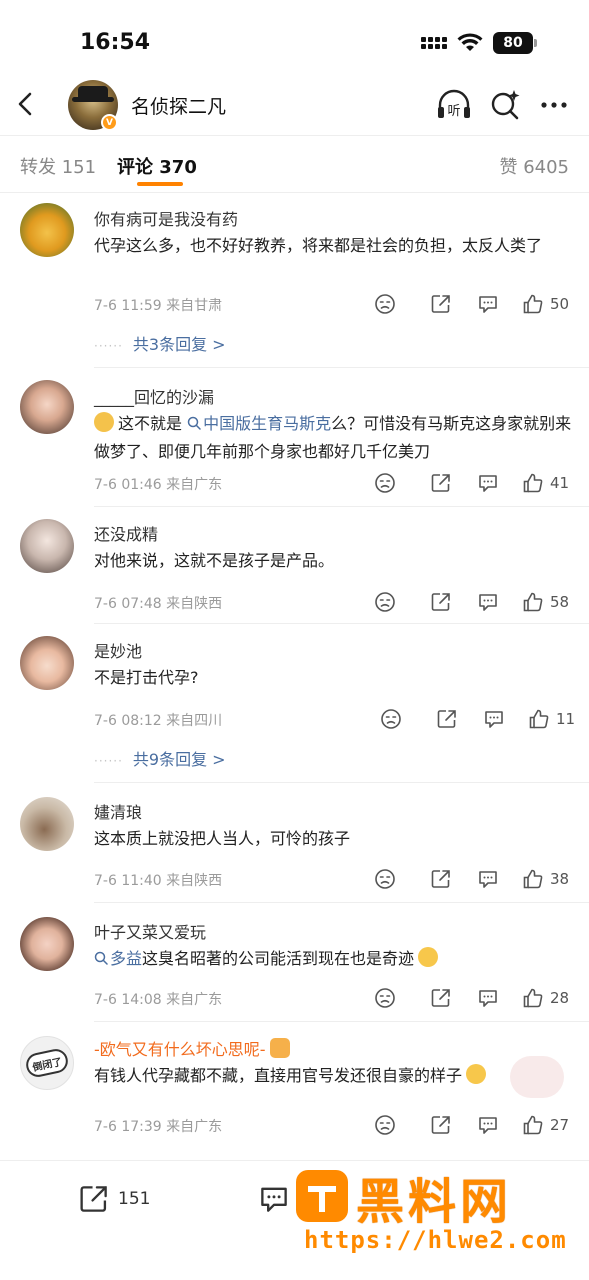 The width and height of the screenshot is (589, 1280). I want to click on commenter-name: 叶子又菜又爱玩, so click(150, 931).